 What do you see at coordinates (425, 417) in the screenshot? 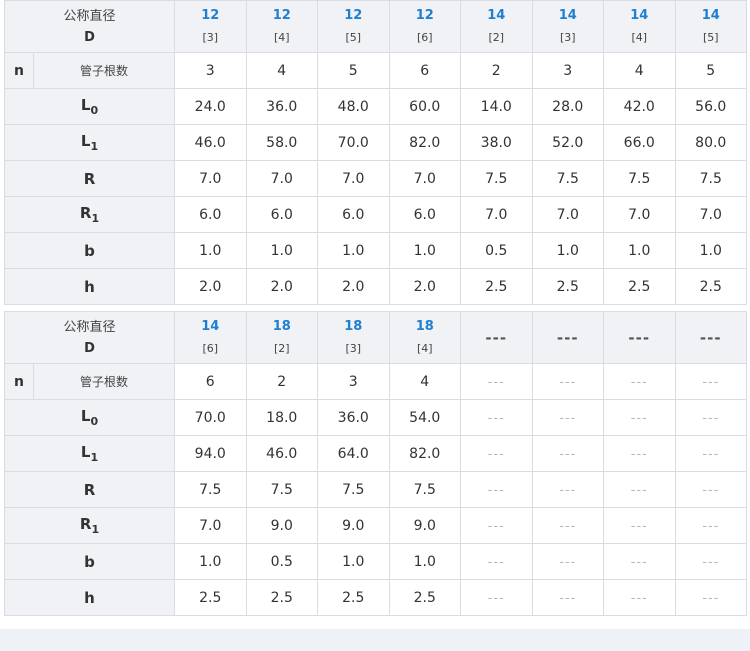
I see `cell-value: 54.0` at bounding box center [425, 417].